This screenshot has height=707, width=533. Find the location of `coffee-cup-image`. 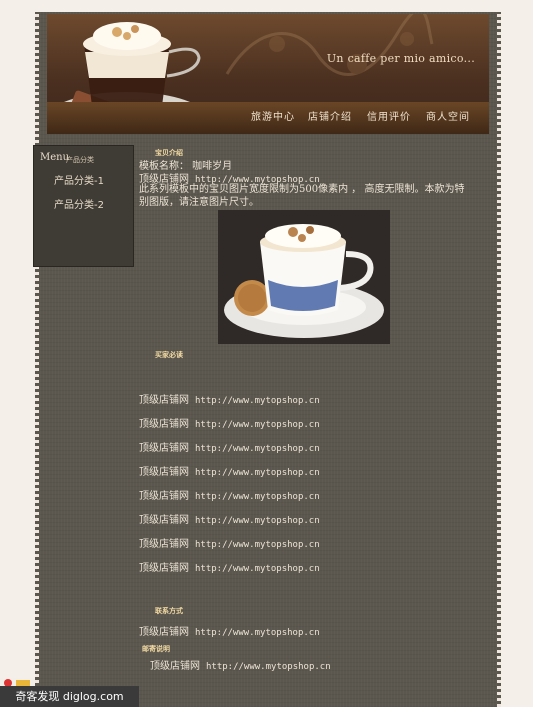

coffee-cup-image is located at coordinates (304, 277).